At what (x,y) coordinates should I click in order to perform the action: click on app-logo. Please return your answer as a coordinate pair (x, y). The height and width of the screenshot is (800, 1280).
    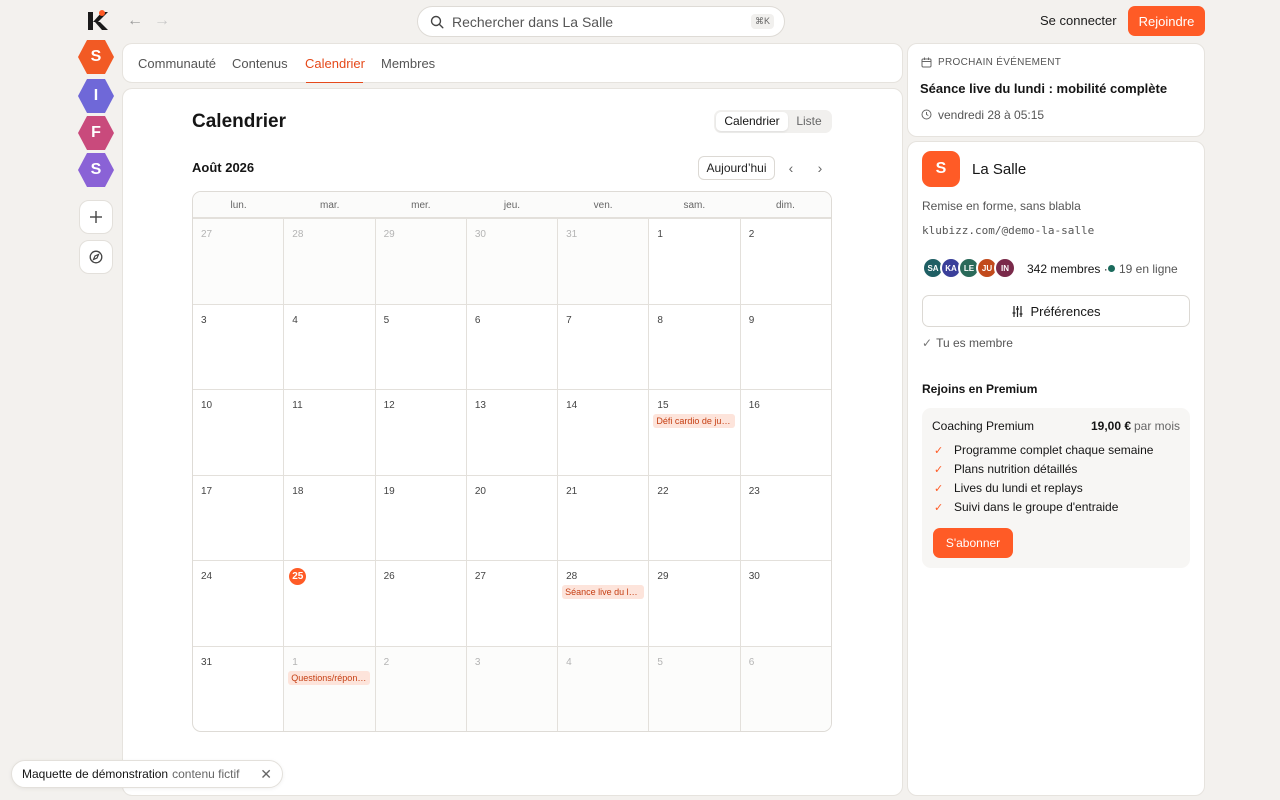
    Looking at the image, I should click on (98, 21).